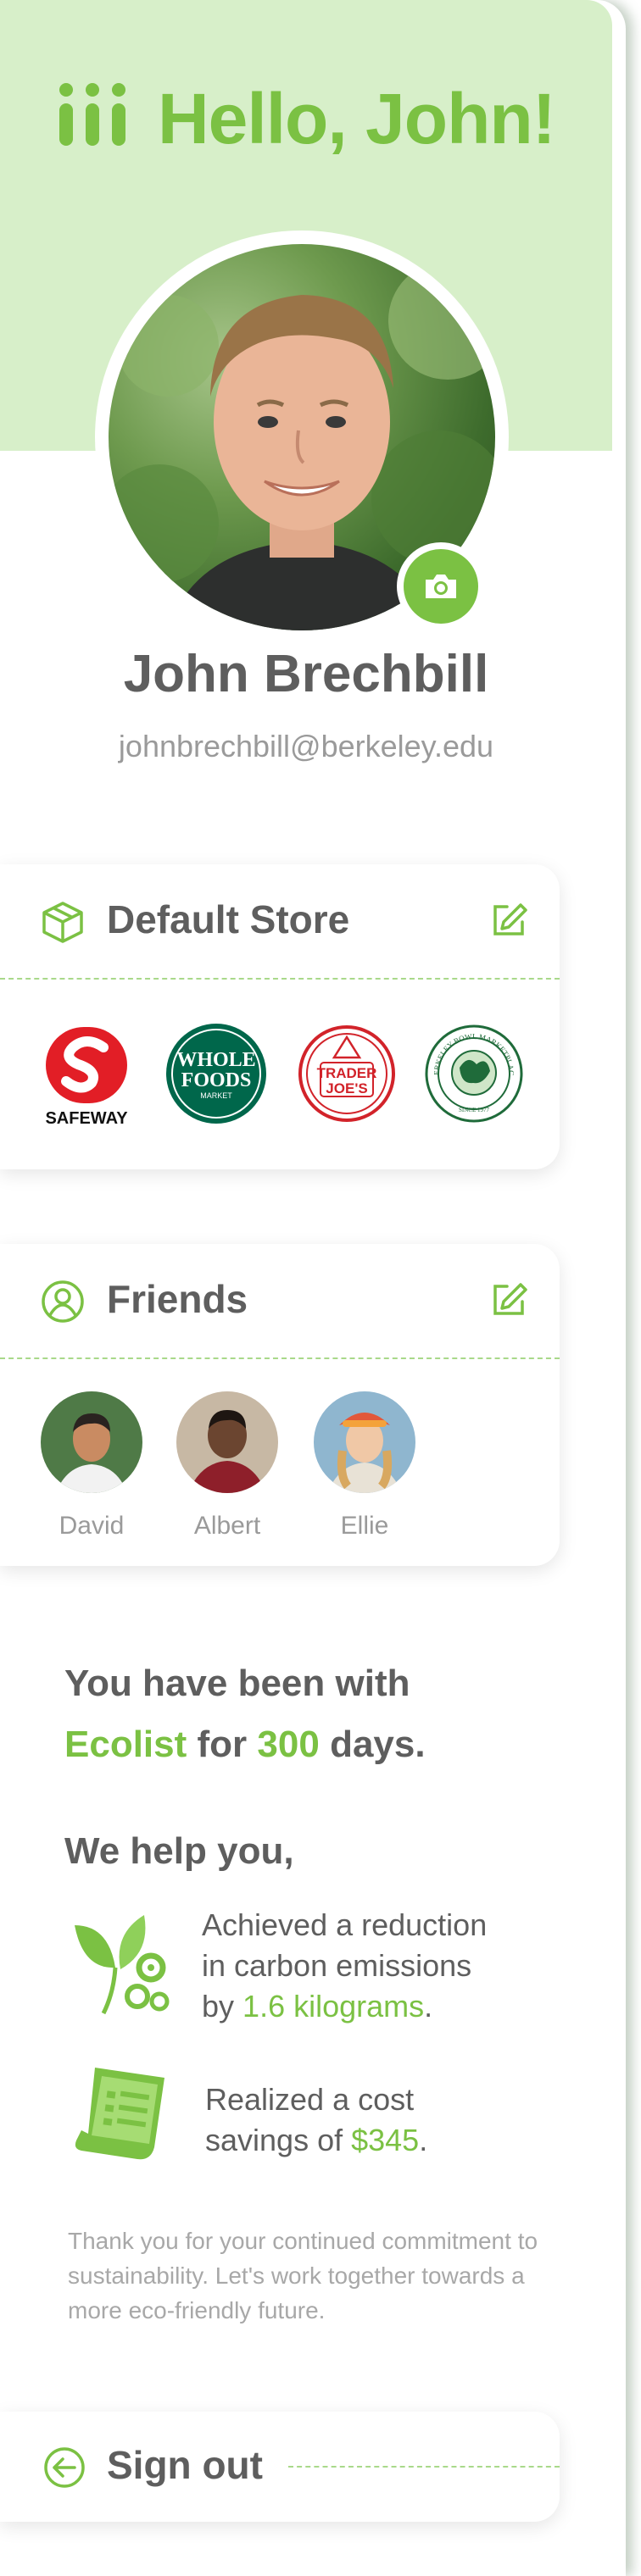  What do you see at coordinates (474, 1110) in the screenshot?
I see `berkeley-bowl-since: SINCE 1977` at bounding box center [474, 1110].